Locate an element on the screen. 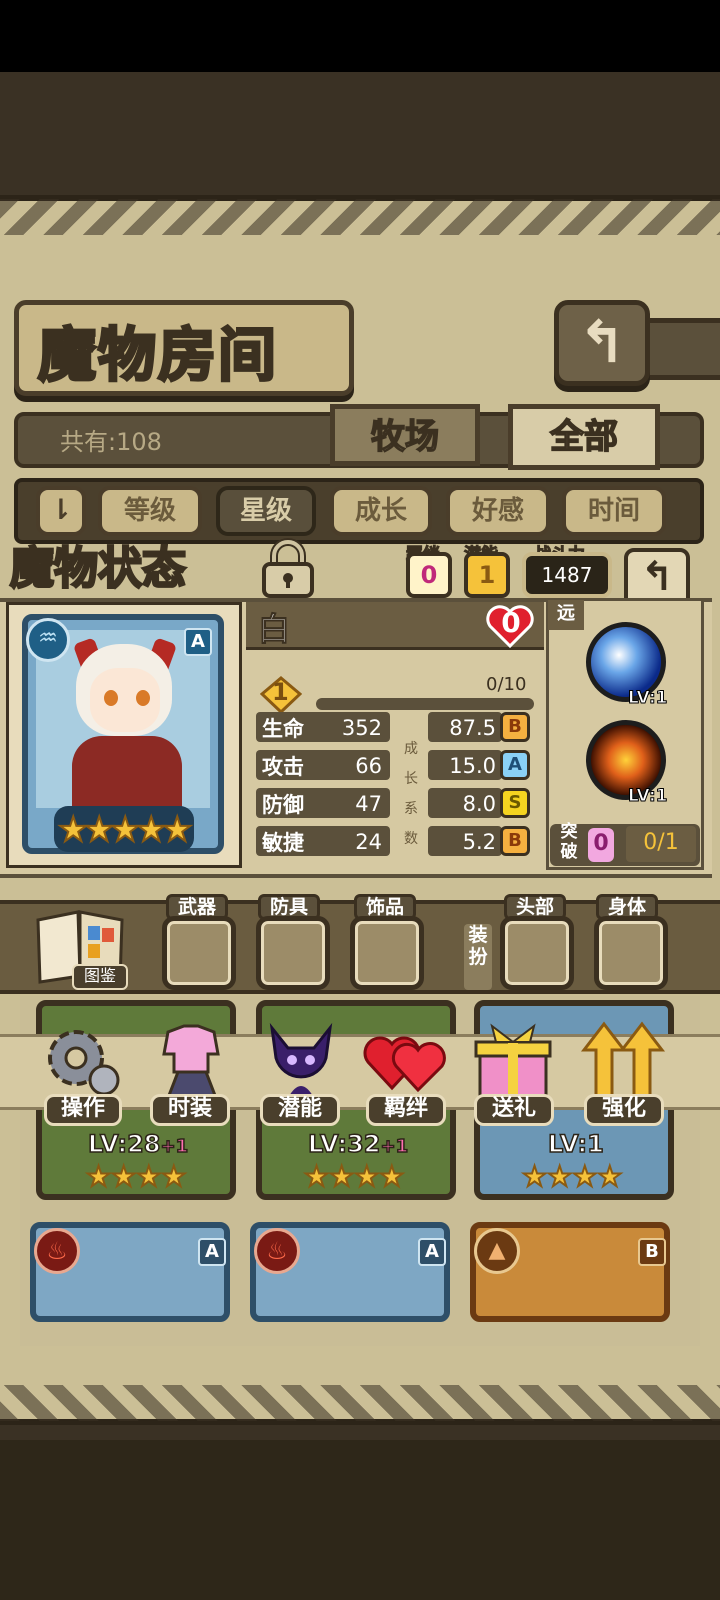 The image size is (720, 1600). action-costume: 时装 is located at coordinates (190, 1110).